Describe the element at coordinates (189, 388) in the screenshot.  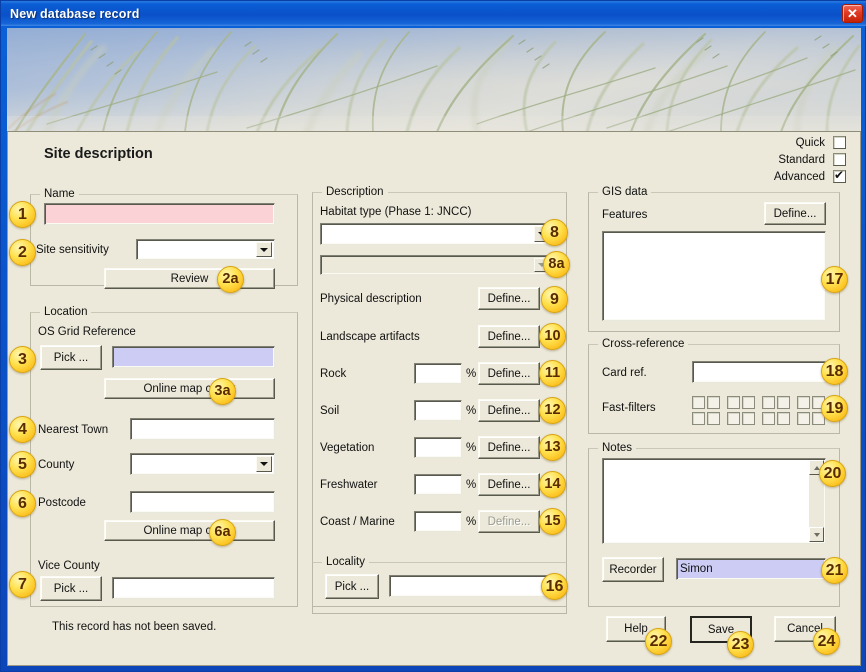
I see `online-map-check-button-1: Online map check` at that location.